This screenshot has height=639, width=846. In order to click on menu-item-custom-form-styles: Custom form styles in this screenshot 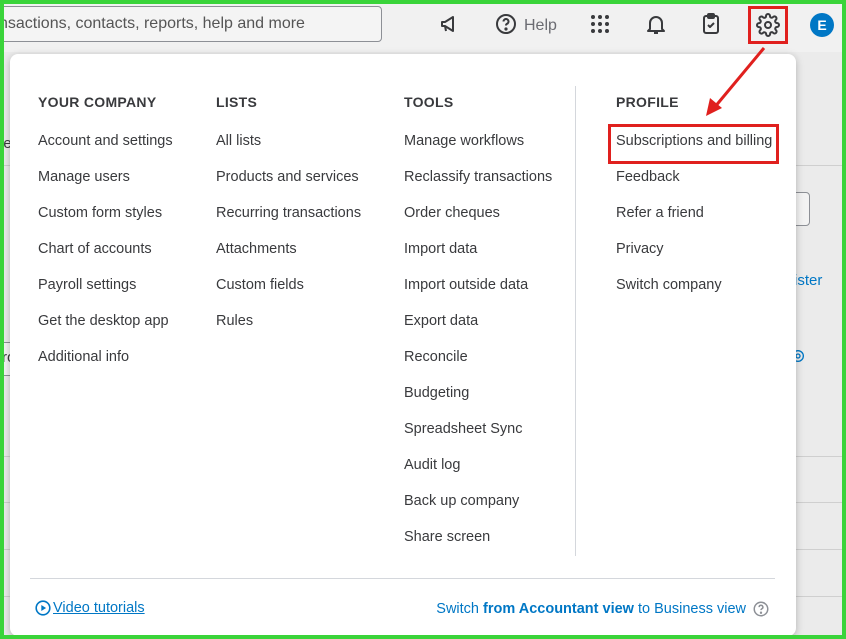, I will do `click(105, 222)`.